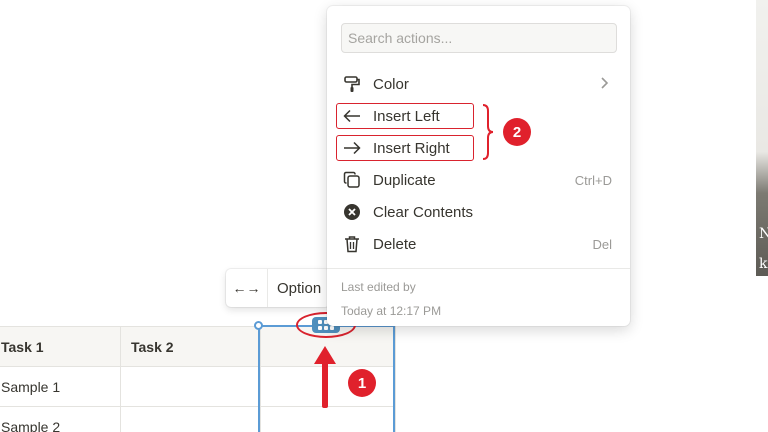  I want to click on options-button: Option, so click(294, 288).